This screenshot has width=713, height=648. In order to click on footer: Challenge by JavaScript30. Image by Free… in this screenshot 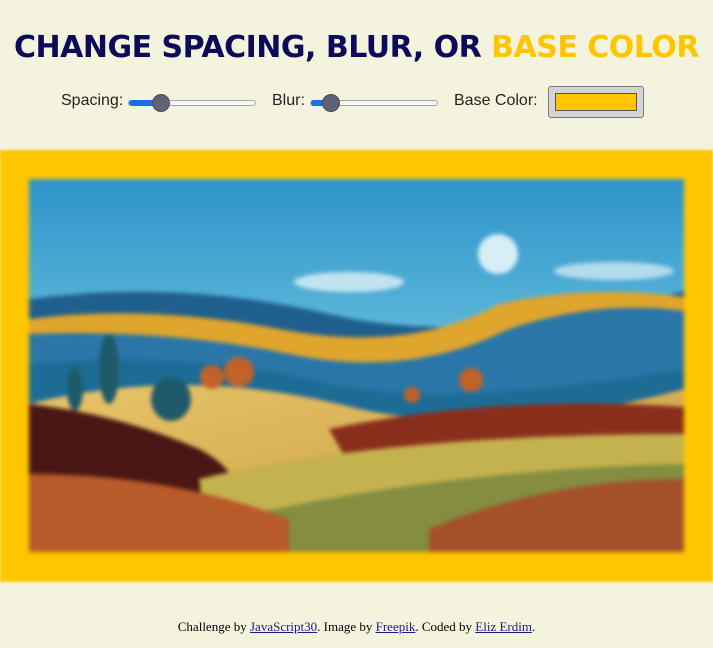, I will do `click(356, 627)`.